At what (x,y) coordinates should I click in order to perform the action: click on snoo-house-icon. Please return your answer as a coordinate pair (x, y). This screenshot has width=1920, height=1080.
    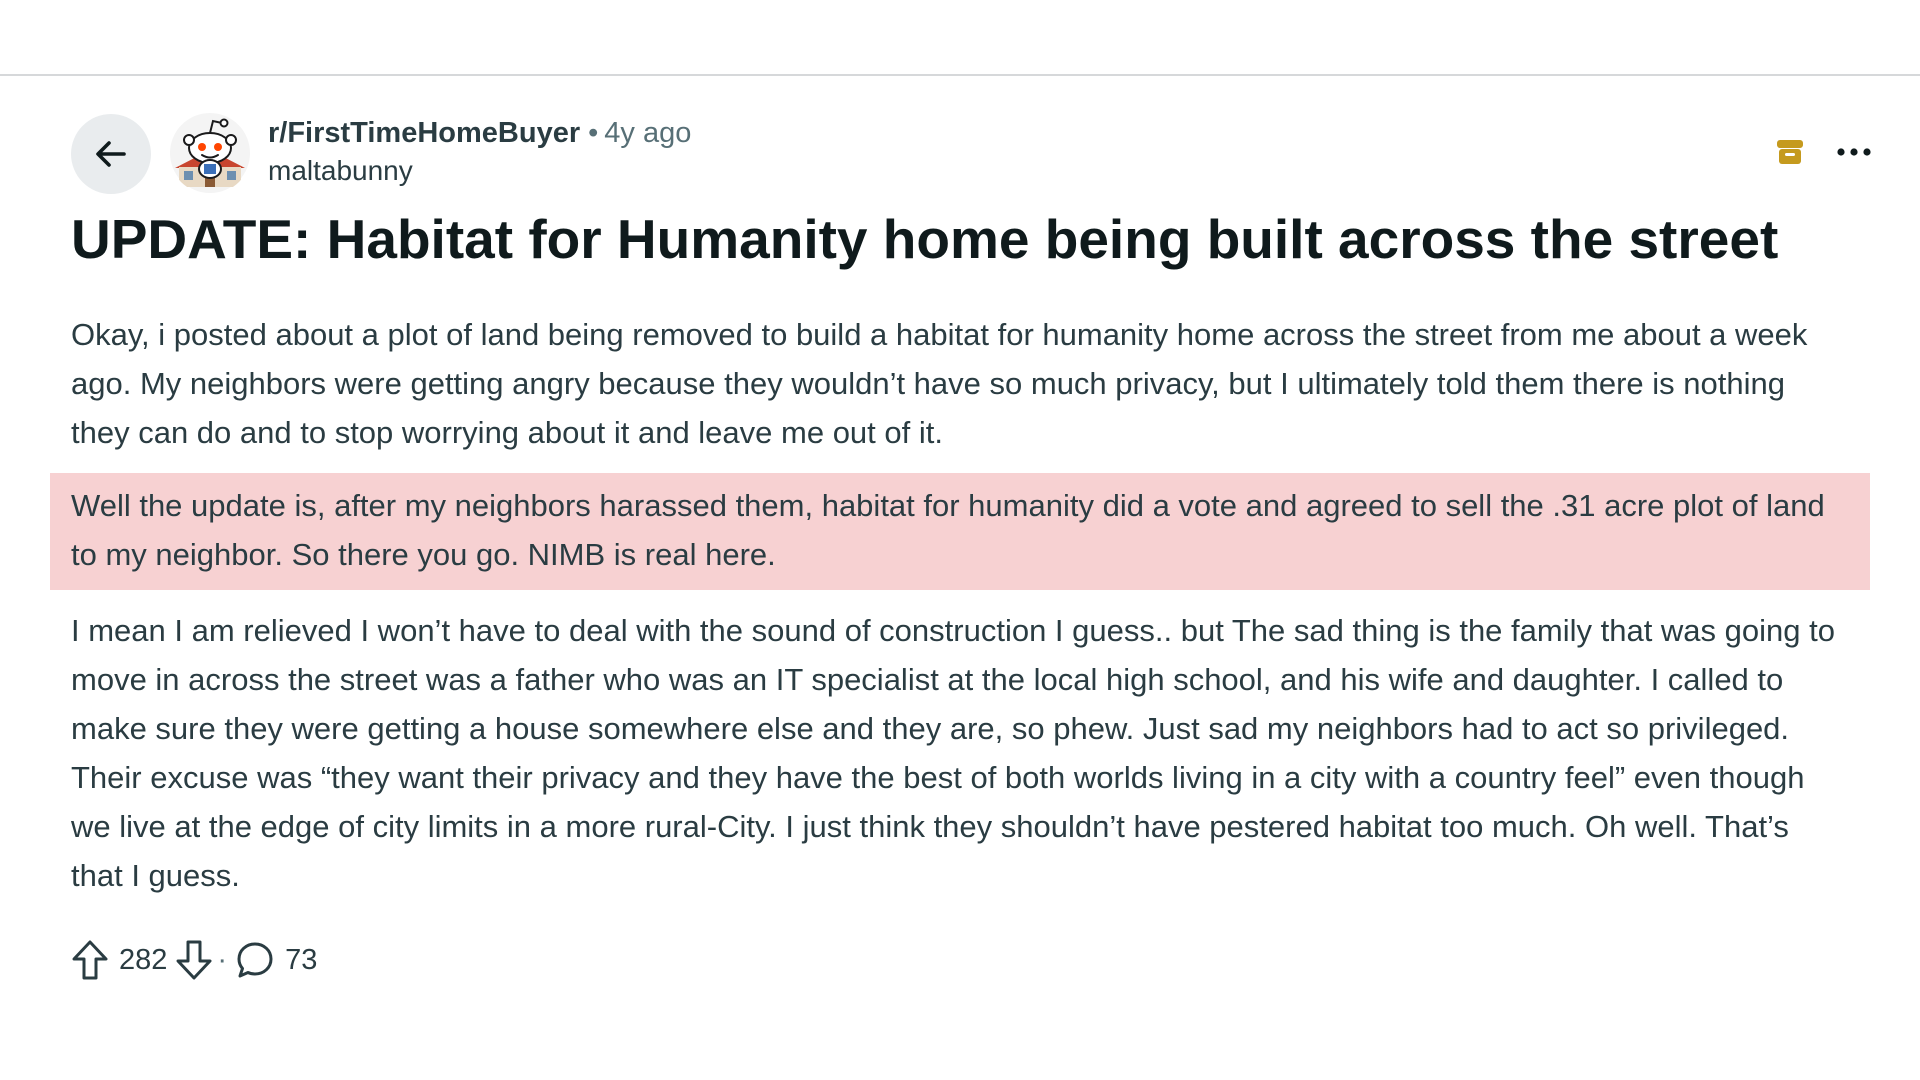
    Looking at the image, I should click on (210, 153).